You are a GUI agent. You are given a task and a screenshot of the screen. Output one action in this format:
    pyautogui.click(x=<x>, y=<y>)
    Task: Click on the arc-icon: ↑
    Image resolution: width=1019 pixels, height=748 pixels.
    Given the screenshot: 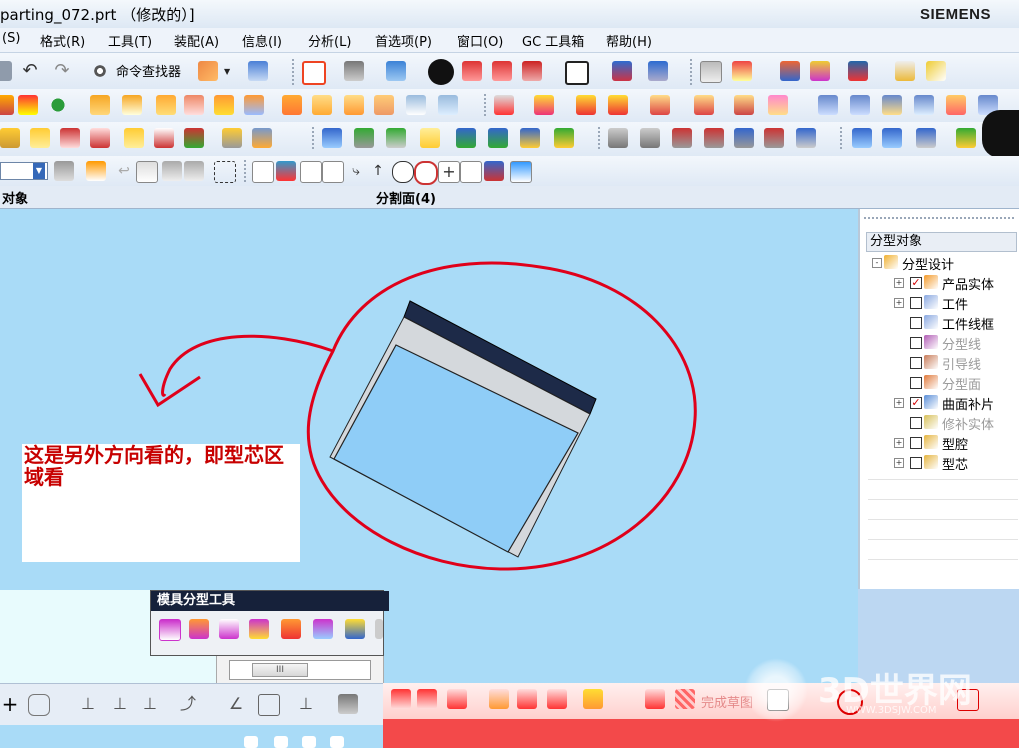 What is the action you would take?
    pyautogui.click(x=378, y=171)
    